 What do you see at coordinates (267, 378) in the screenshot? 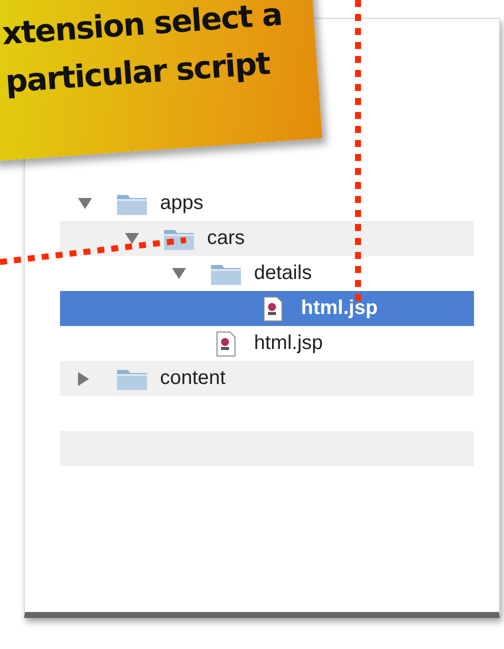
I see `tree-row: content` at bounding box center [267, 378].